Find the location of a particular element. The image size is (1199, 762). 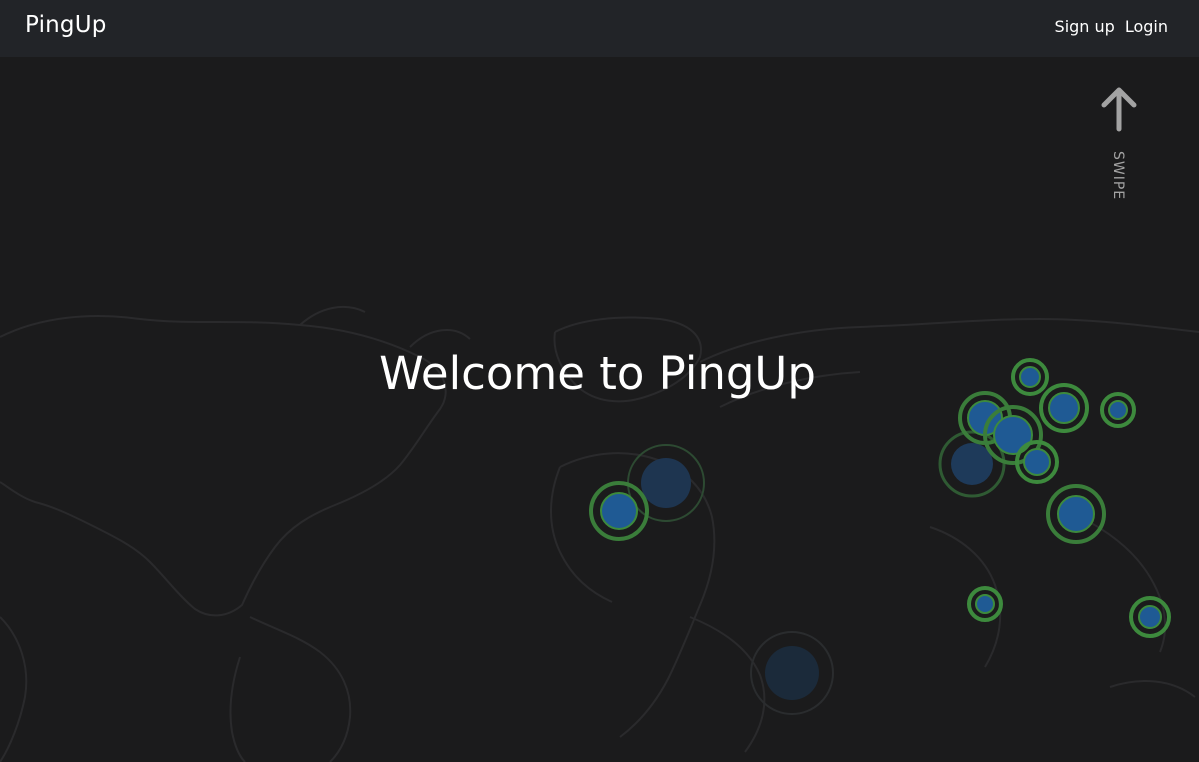

top-navbar: PingUp Sign up Login is located at coordinates (599, 28).